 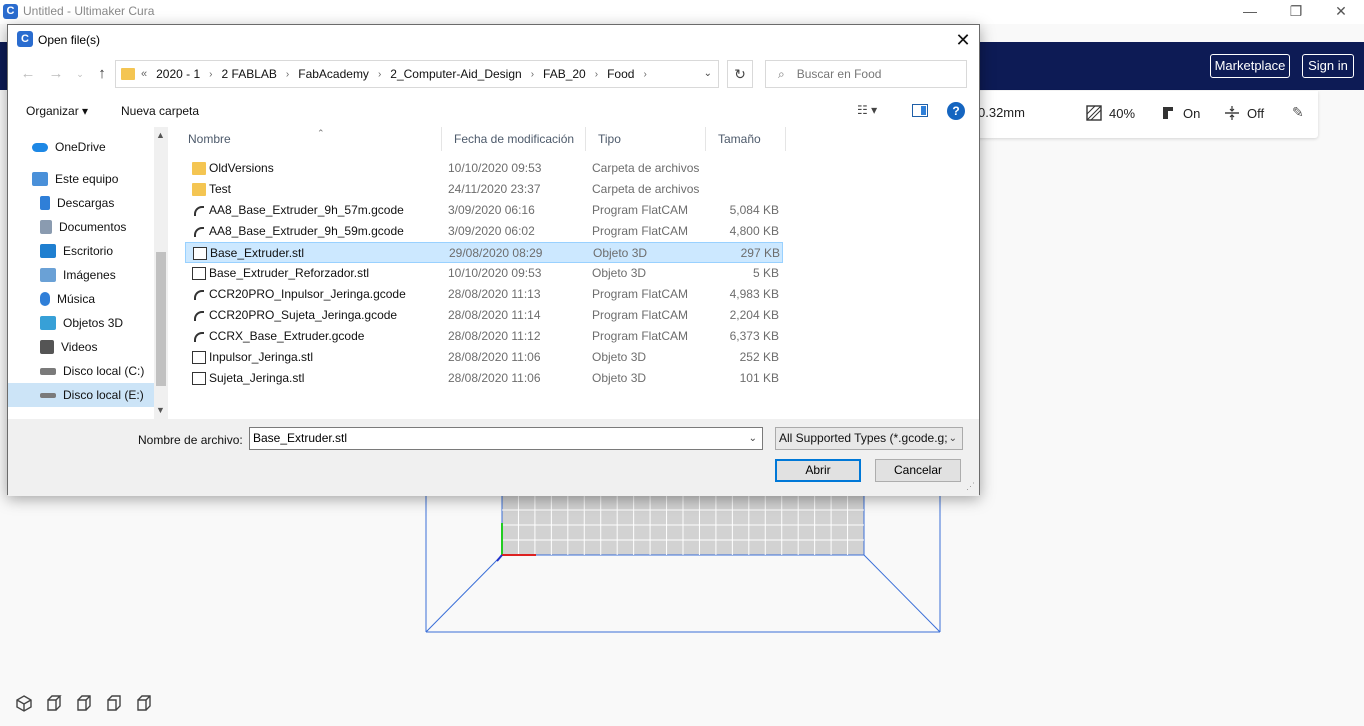 What do you see at coordinates (514, 139) in the screenshot?
I see `column-header-date: Fecha de modificación` at bounding box center [514, 139].